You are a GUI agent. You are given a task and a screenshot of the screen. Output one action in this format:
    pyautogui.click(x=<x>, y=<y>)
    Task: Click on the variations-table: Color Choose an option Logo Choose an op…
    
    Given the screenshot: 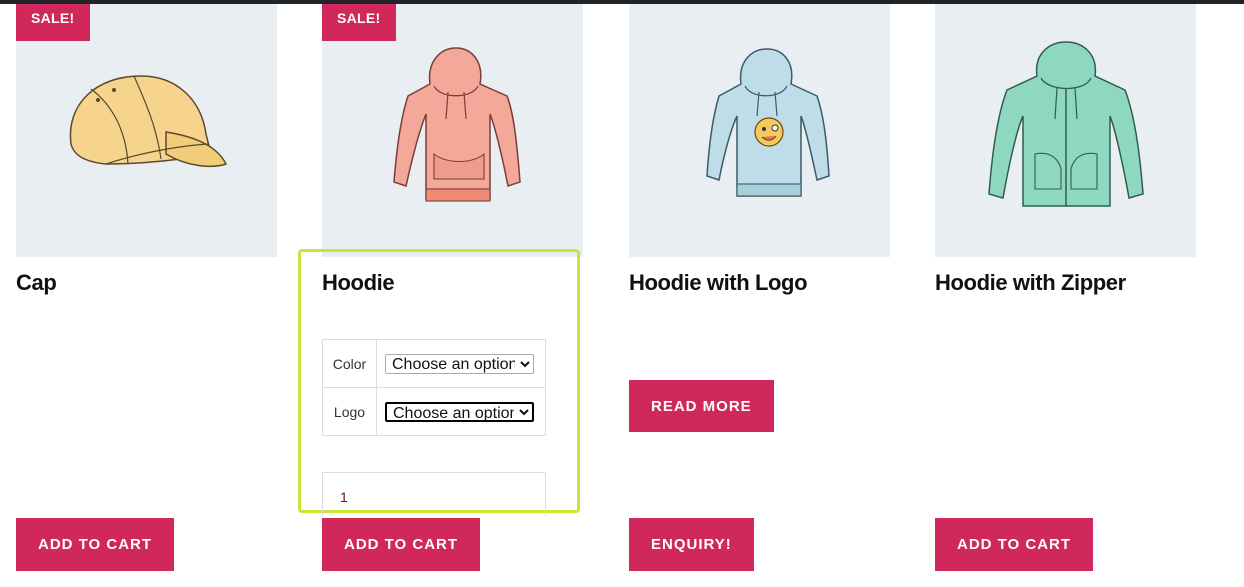 What is the action you would take?
    pyautogui.click(x=434, y=387)
    